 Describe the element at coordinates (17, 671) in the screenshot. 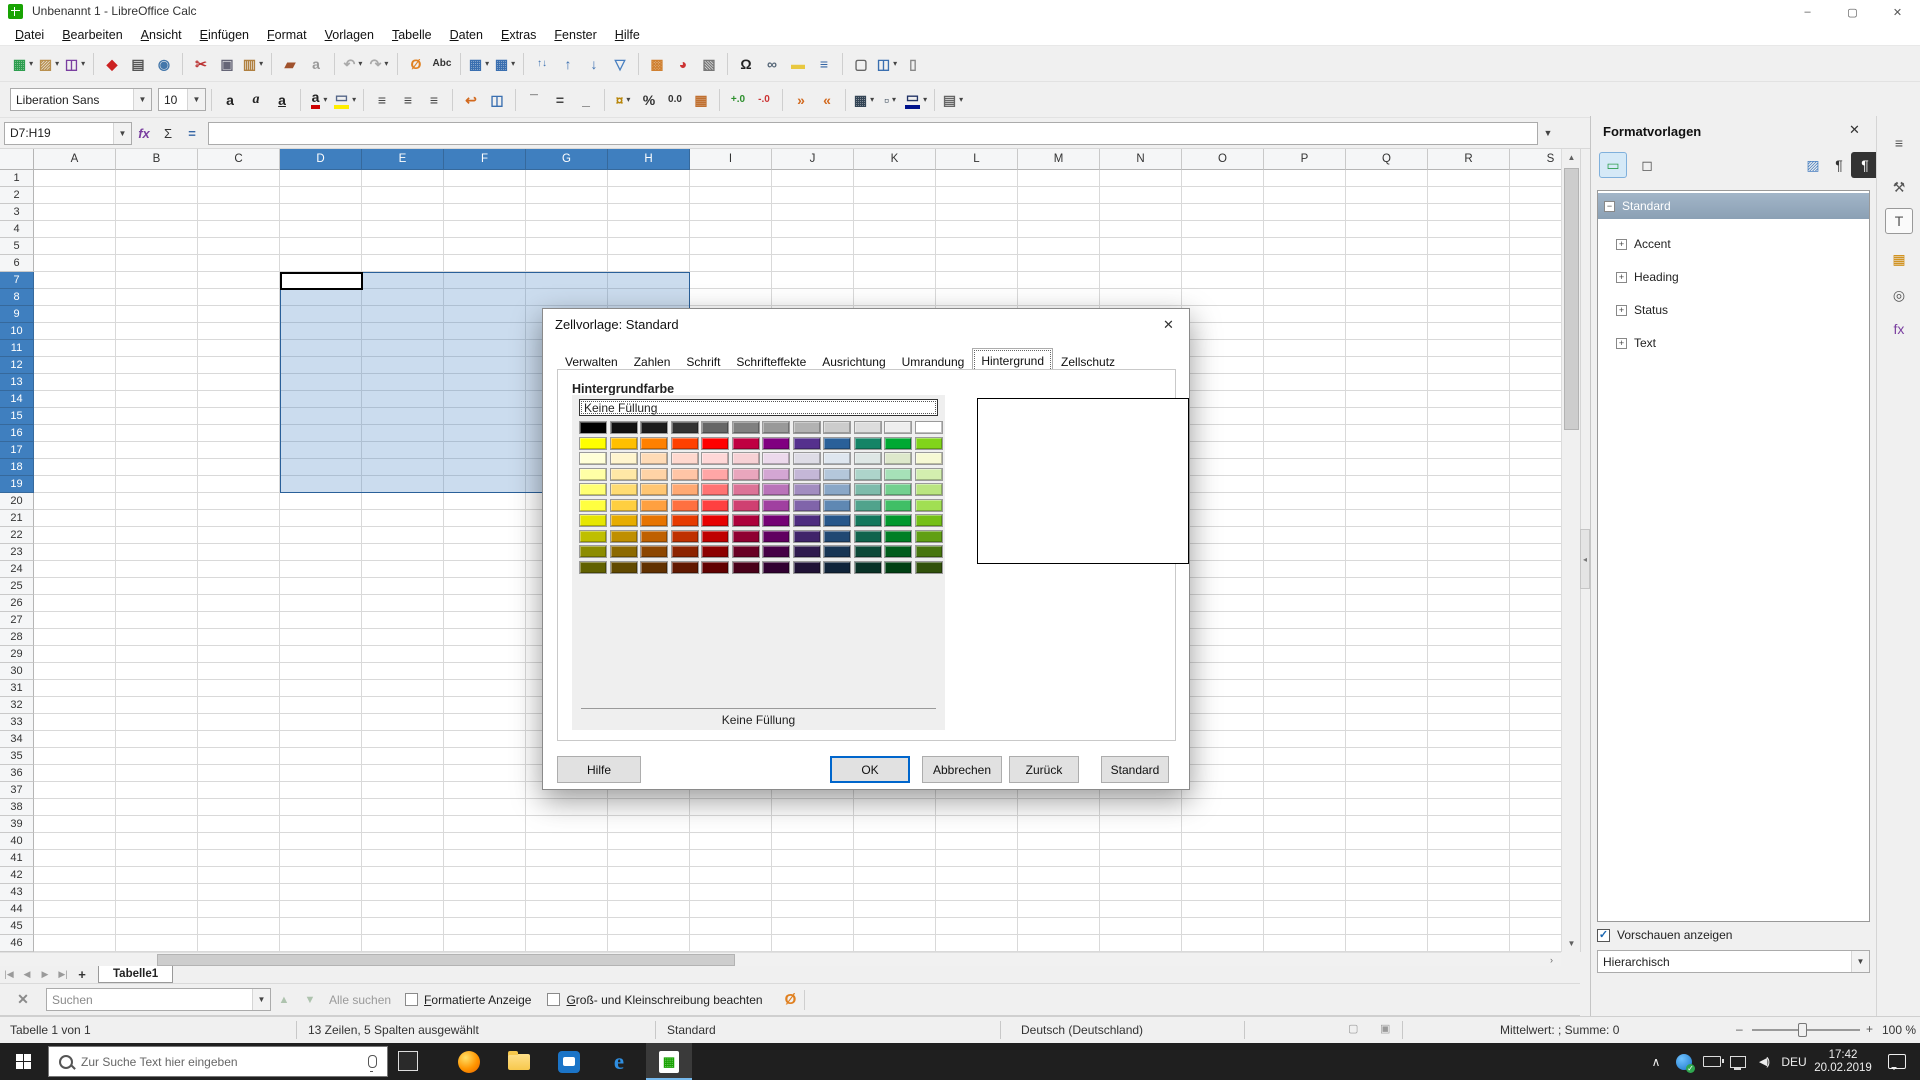

I see `row-header-30: 30` at that location.